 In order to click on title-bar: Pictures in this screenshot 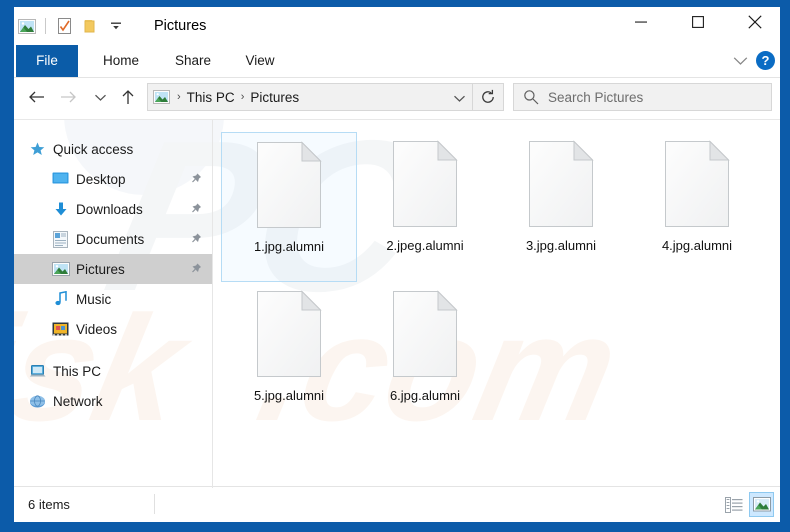, I will do `click(397, 26)`.